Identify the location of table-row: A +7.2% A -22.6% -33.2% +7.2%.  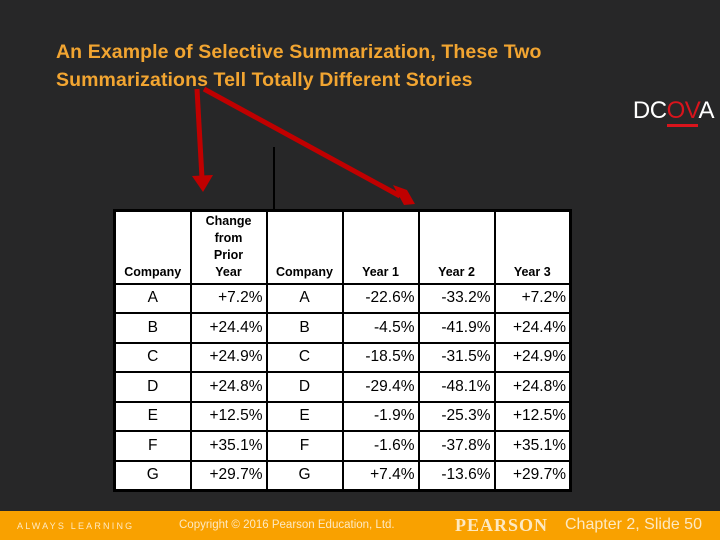
(342, 298).